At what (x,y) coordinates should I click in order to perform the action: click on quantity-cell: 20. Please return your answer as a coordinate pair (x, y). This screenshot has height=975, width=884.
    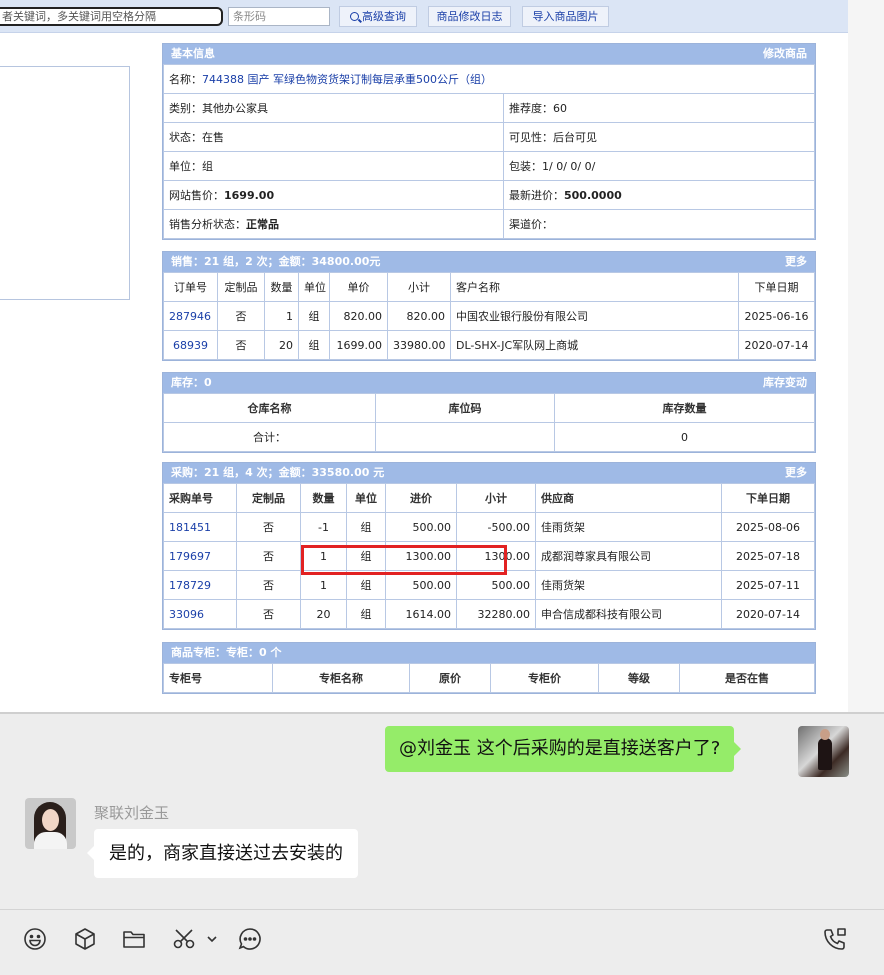
    Looking at the image, I should click on (281, 345).